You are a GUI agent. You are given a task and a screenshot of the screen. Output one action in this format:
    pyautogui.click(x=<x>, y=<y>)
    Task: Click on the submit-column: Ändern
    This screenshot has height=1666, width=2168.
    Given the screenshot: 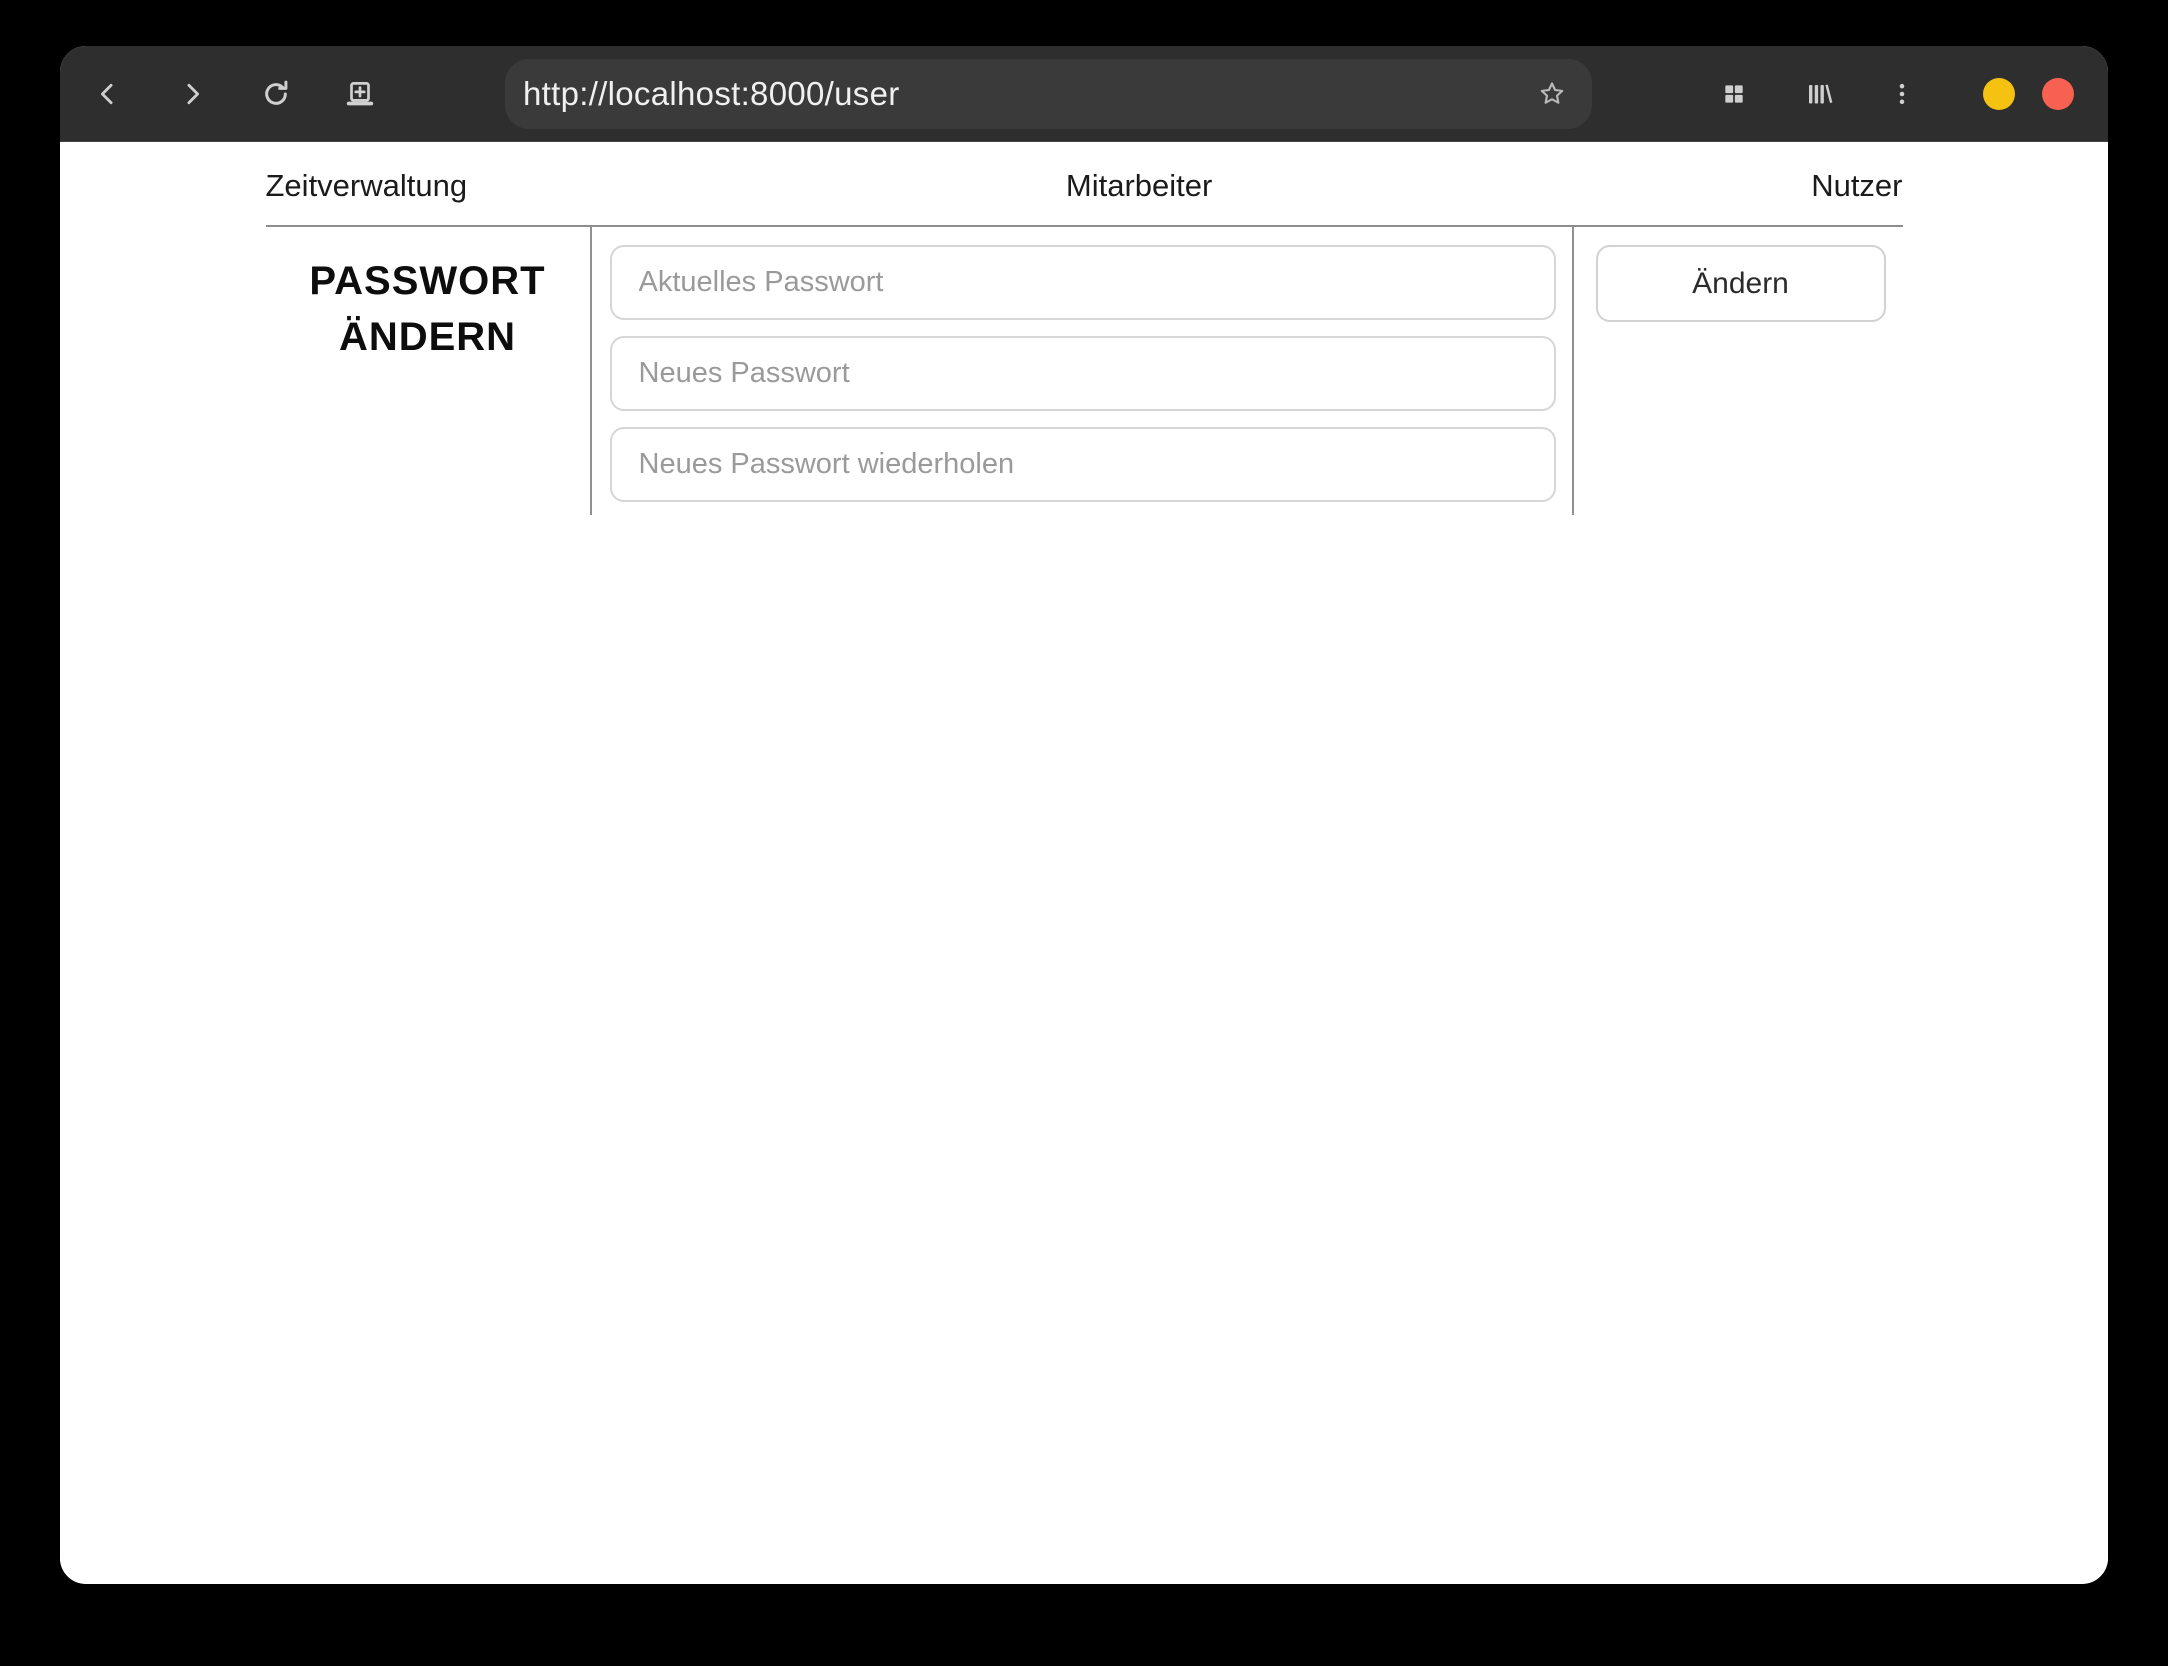 What is the action you would take?
    pyautogui.click(x=1737, y=371)
    